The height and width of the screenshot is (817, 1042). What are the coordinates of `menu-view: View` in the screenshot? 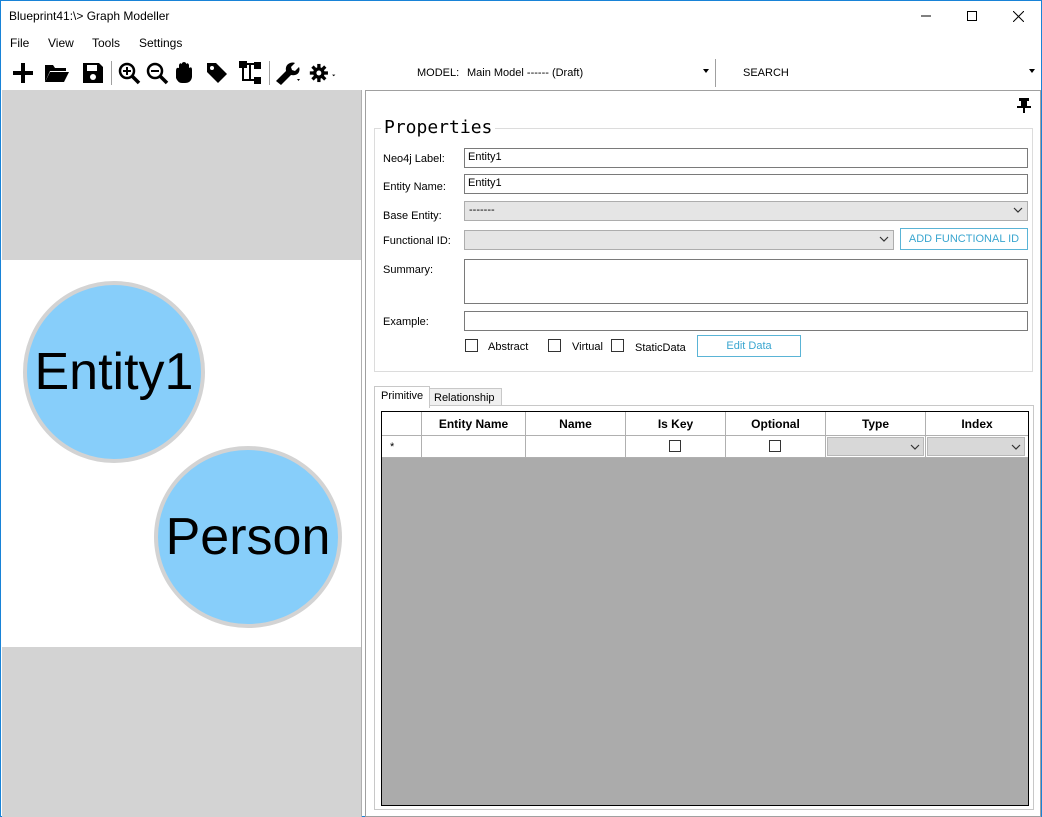 It's located at (61, 43).